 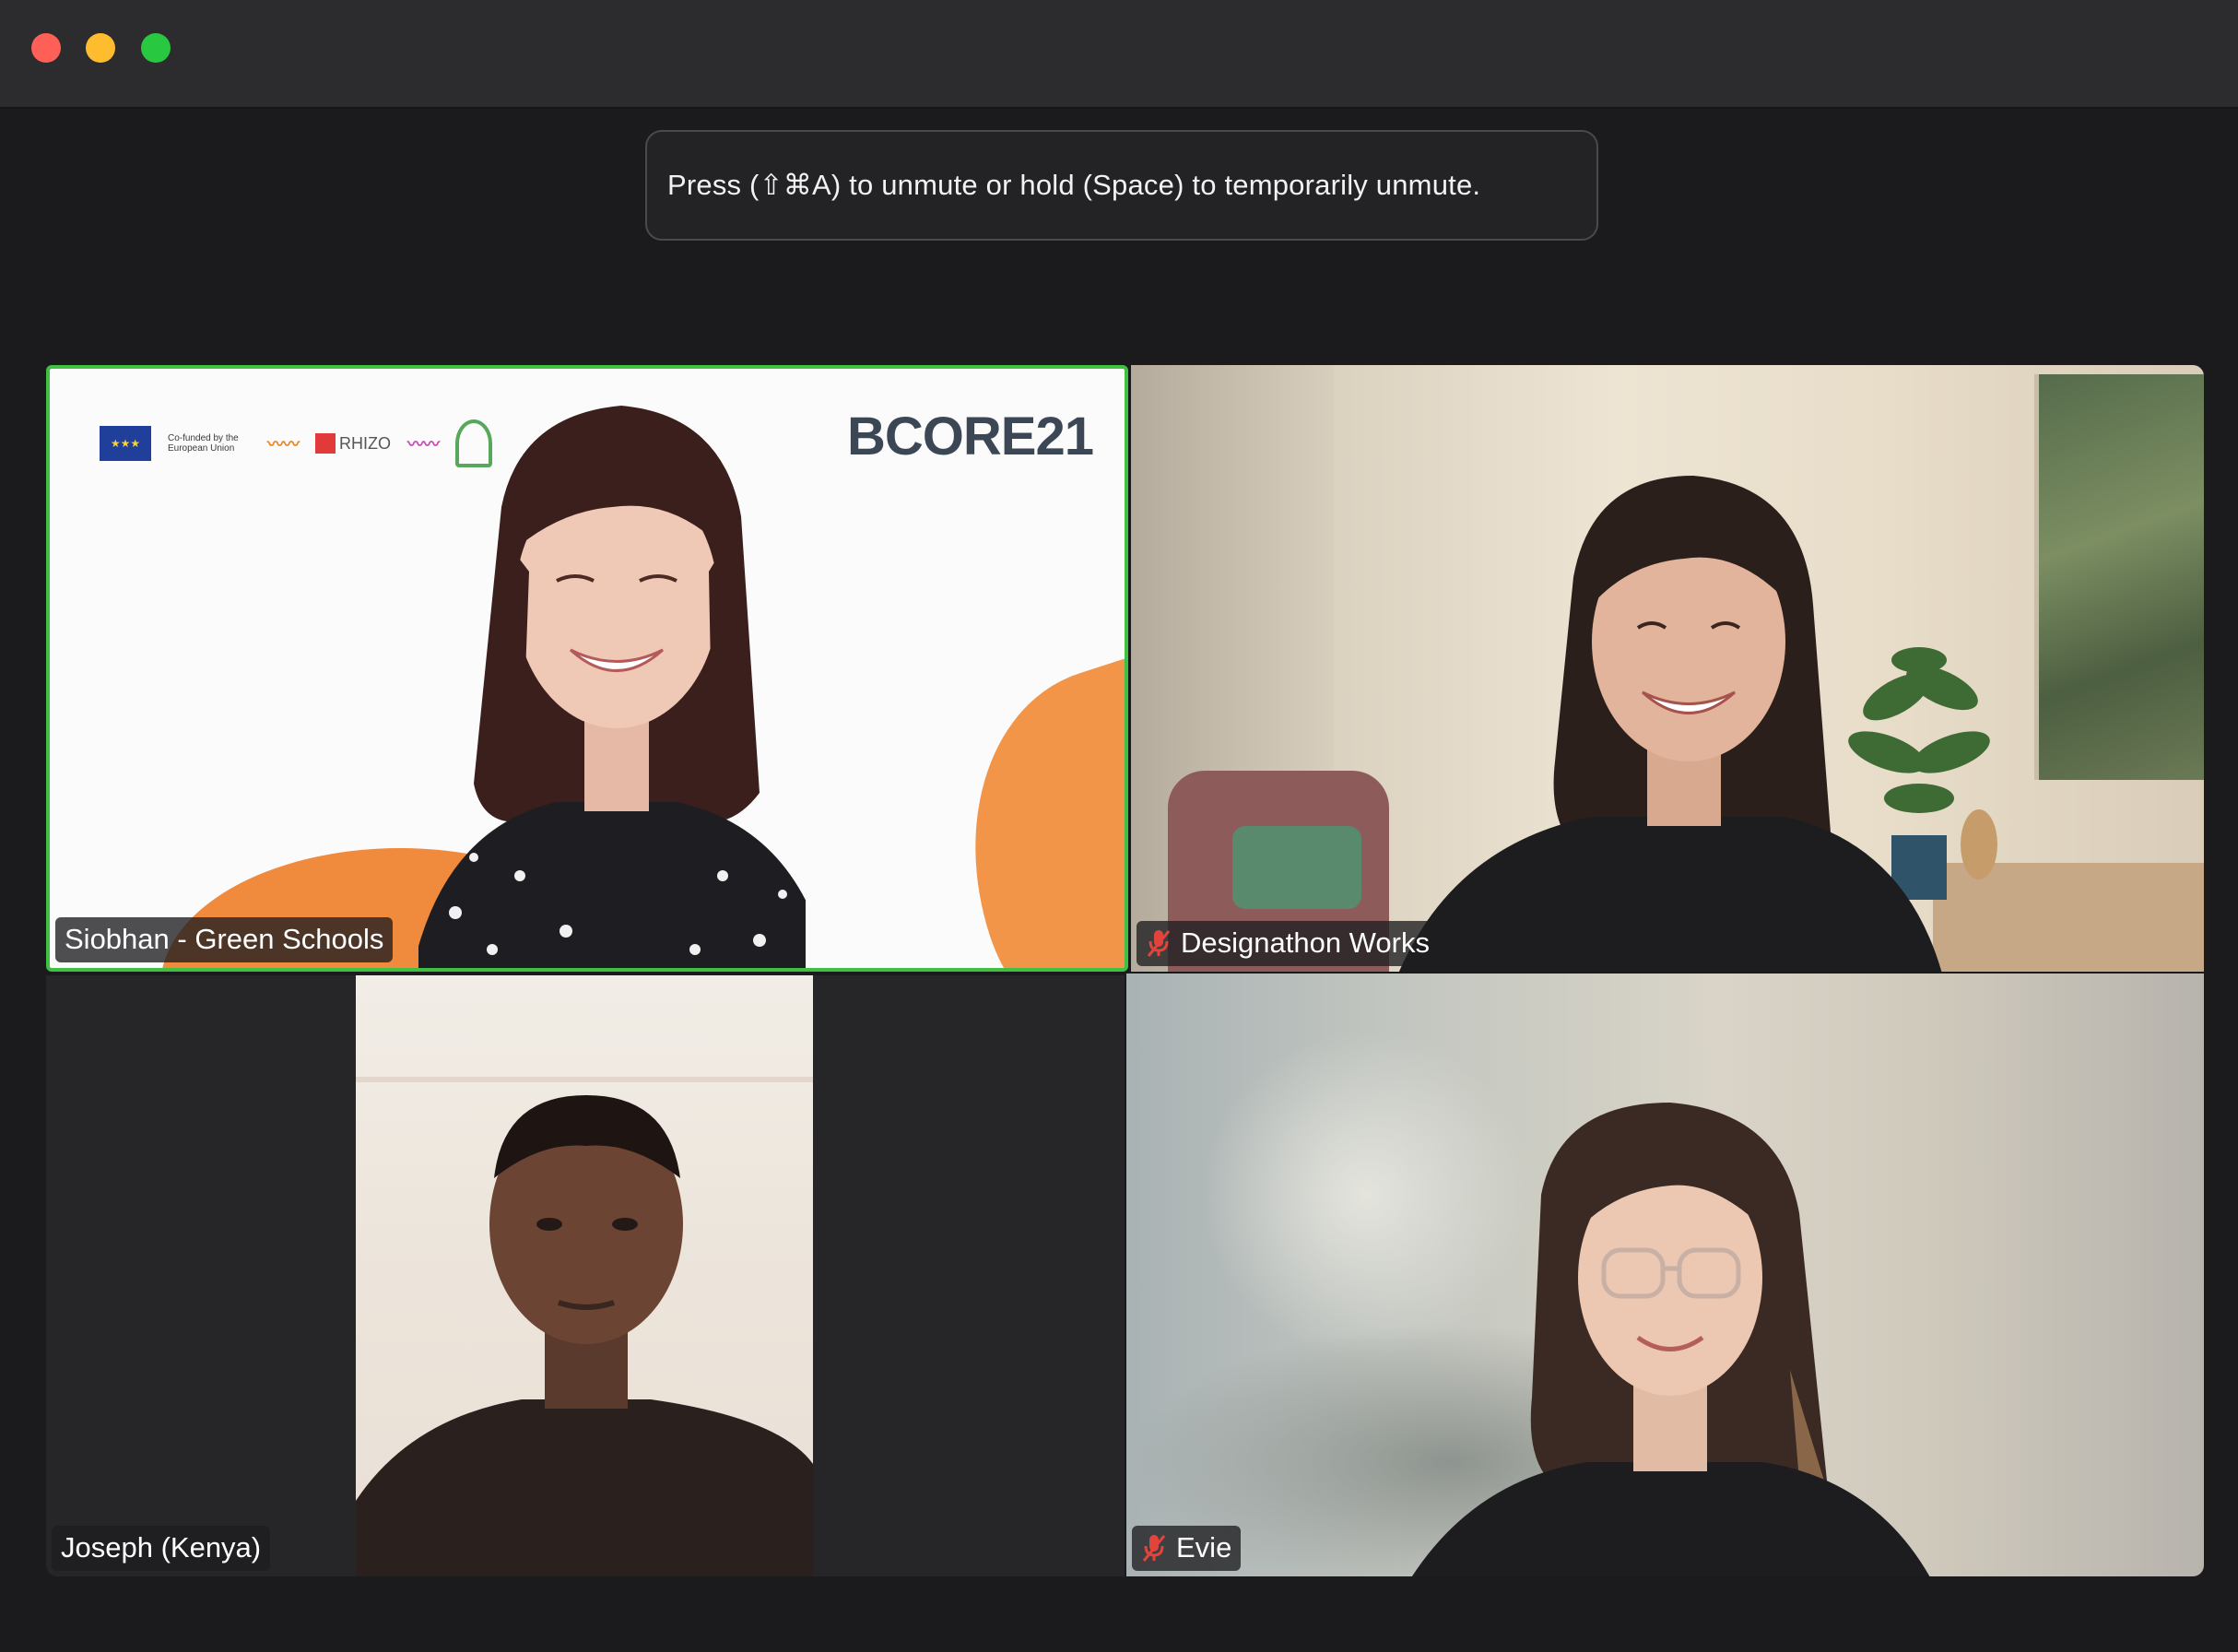 I want to click on maximize-window-button, so click(x=156, y=48).